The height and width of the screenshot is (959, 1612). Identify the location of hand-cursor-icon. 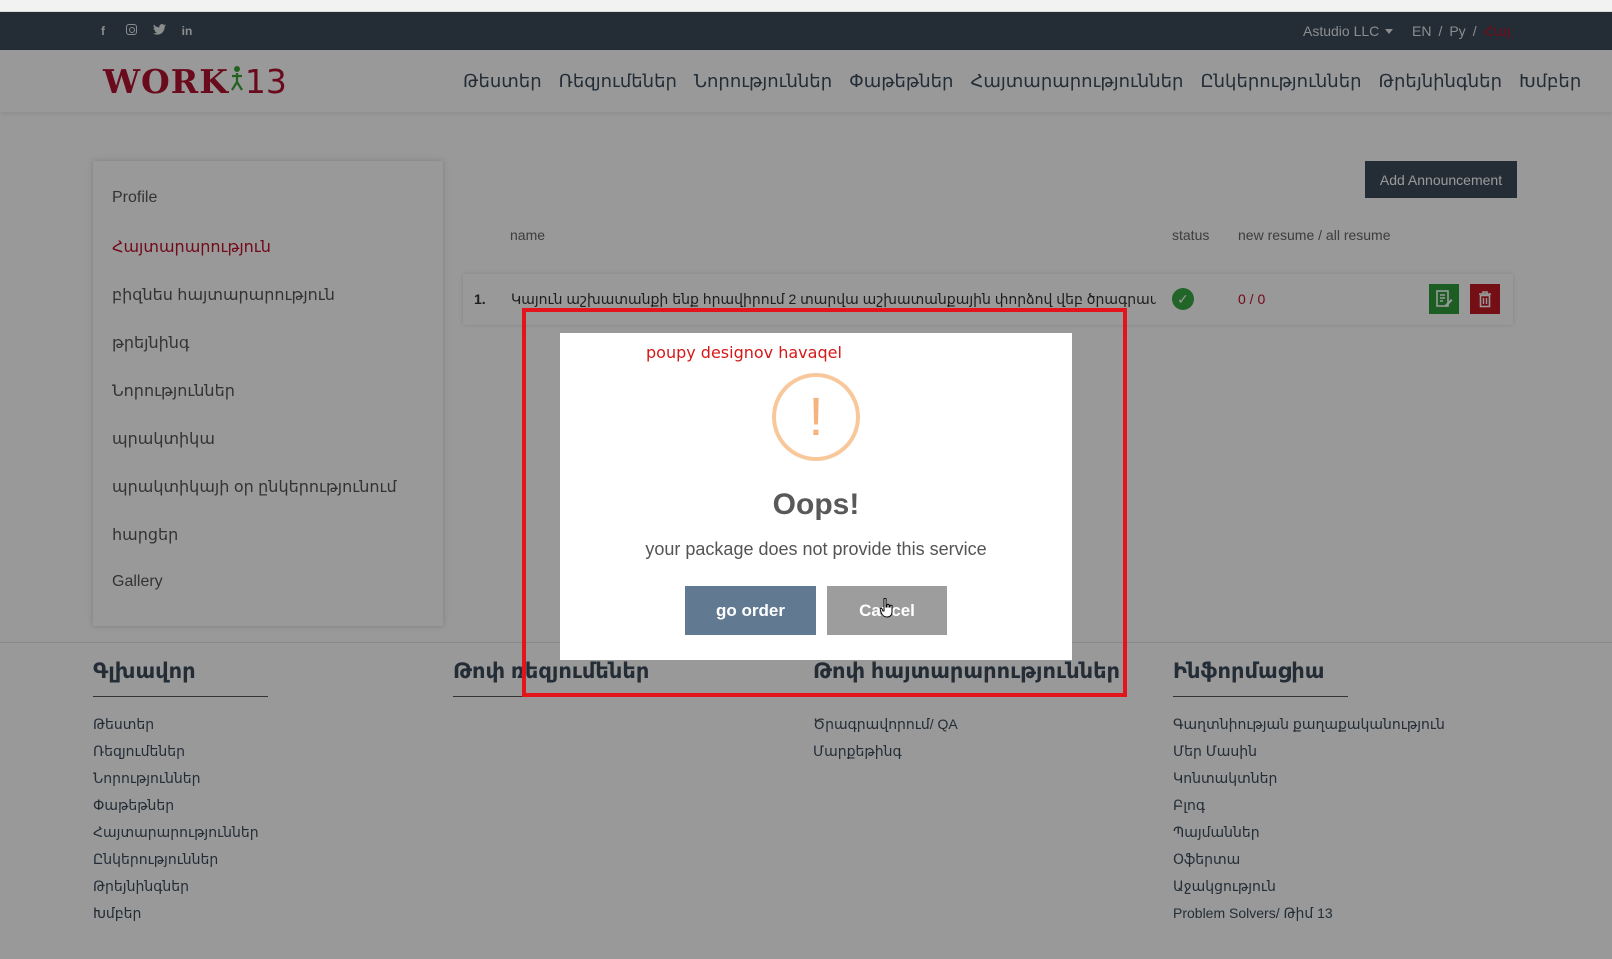
(886, 608).